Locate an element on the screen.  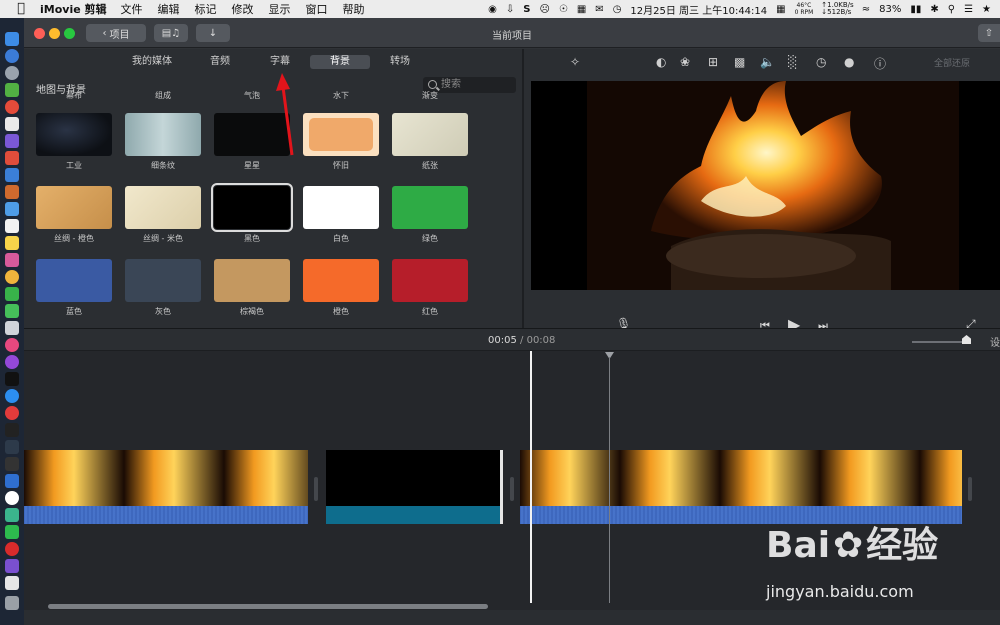
tab-transitions: 转场 is located at coordinates (400, 62).